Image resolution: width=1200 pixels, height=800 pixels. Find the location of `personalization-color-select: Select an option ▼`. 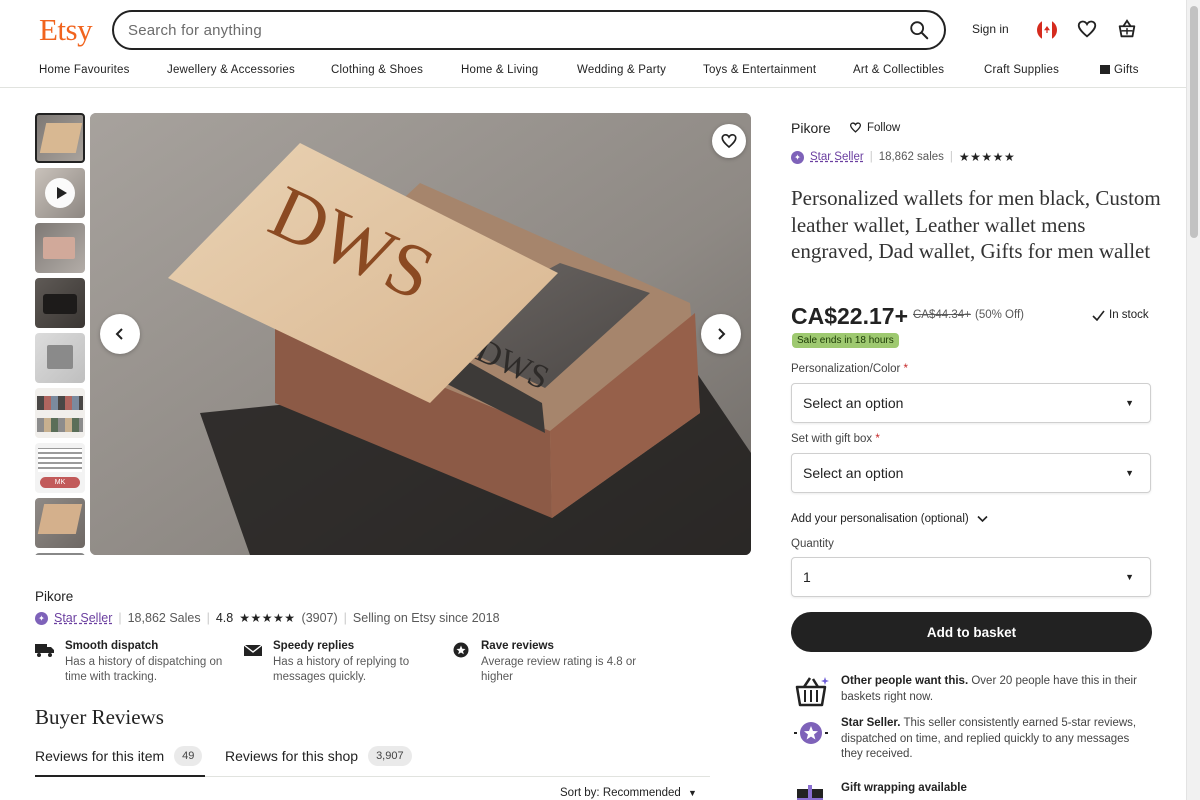

personalization-color-select: Select an option ▼ is located at coordinates (971, 403).